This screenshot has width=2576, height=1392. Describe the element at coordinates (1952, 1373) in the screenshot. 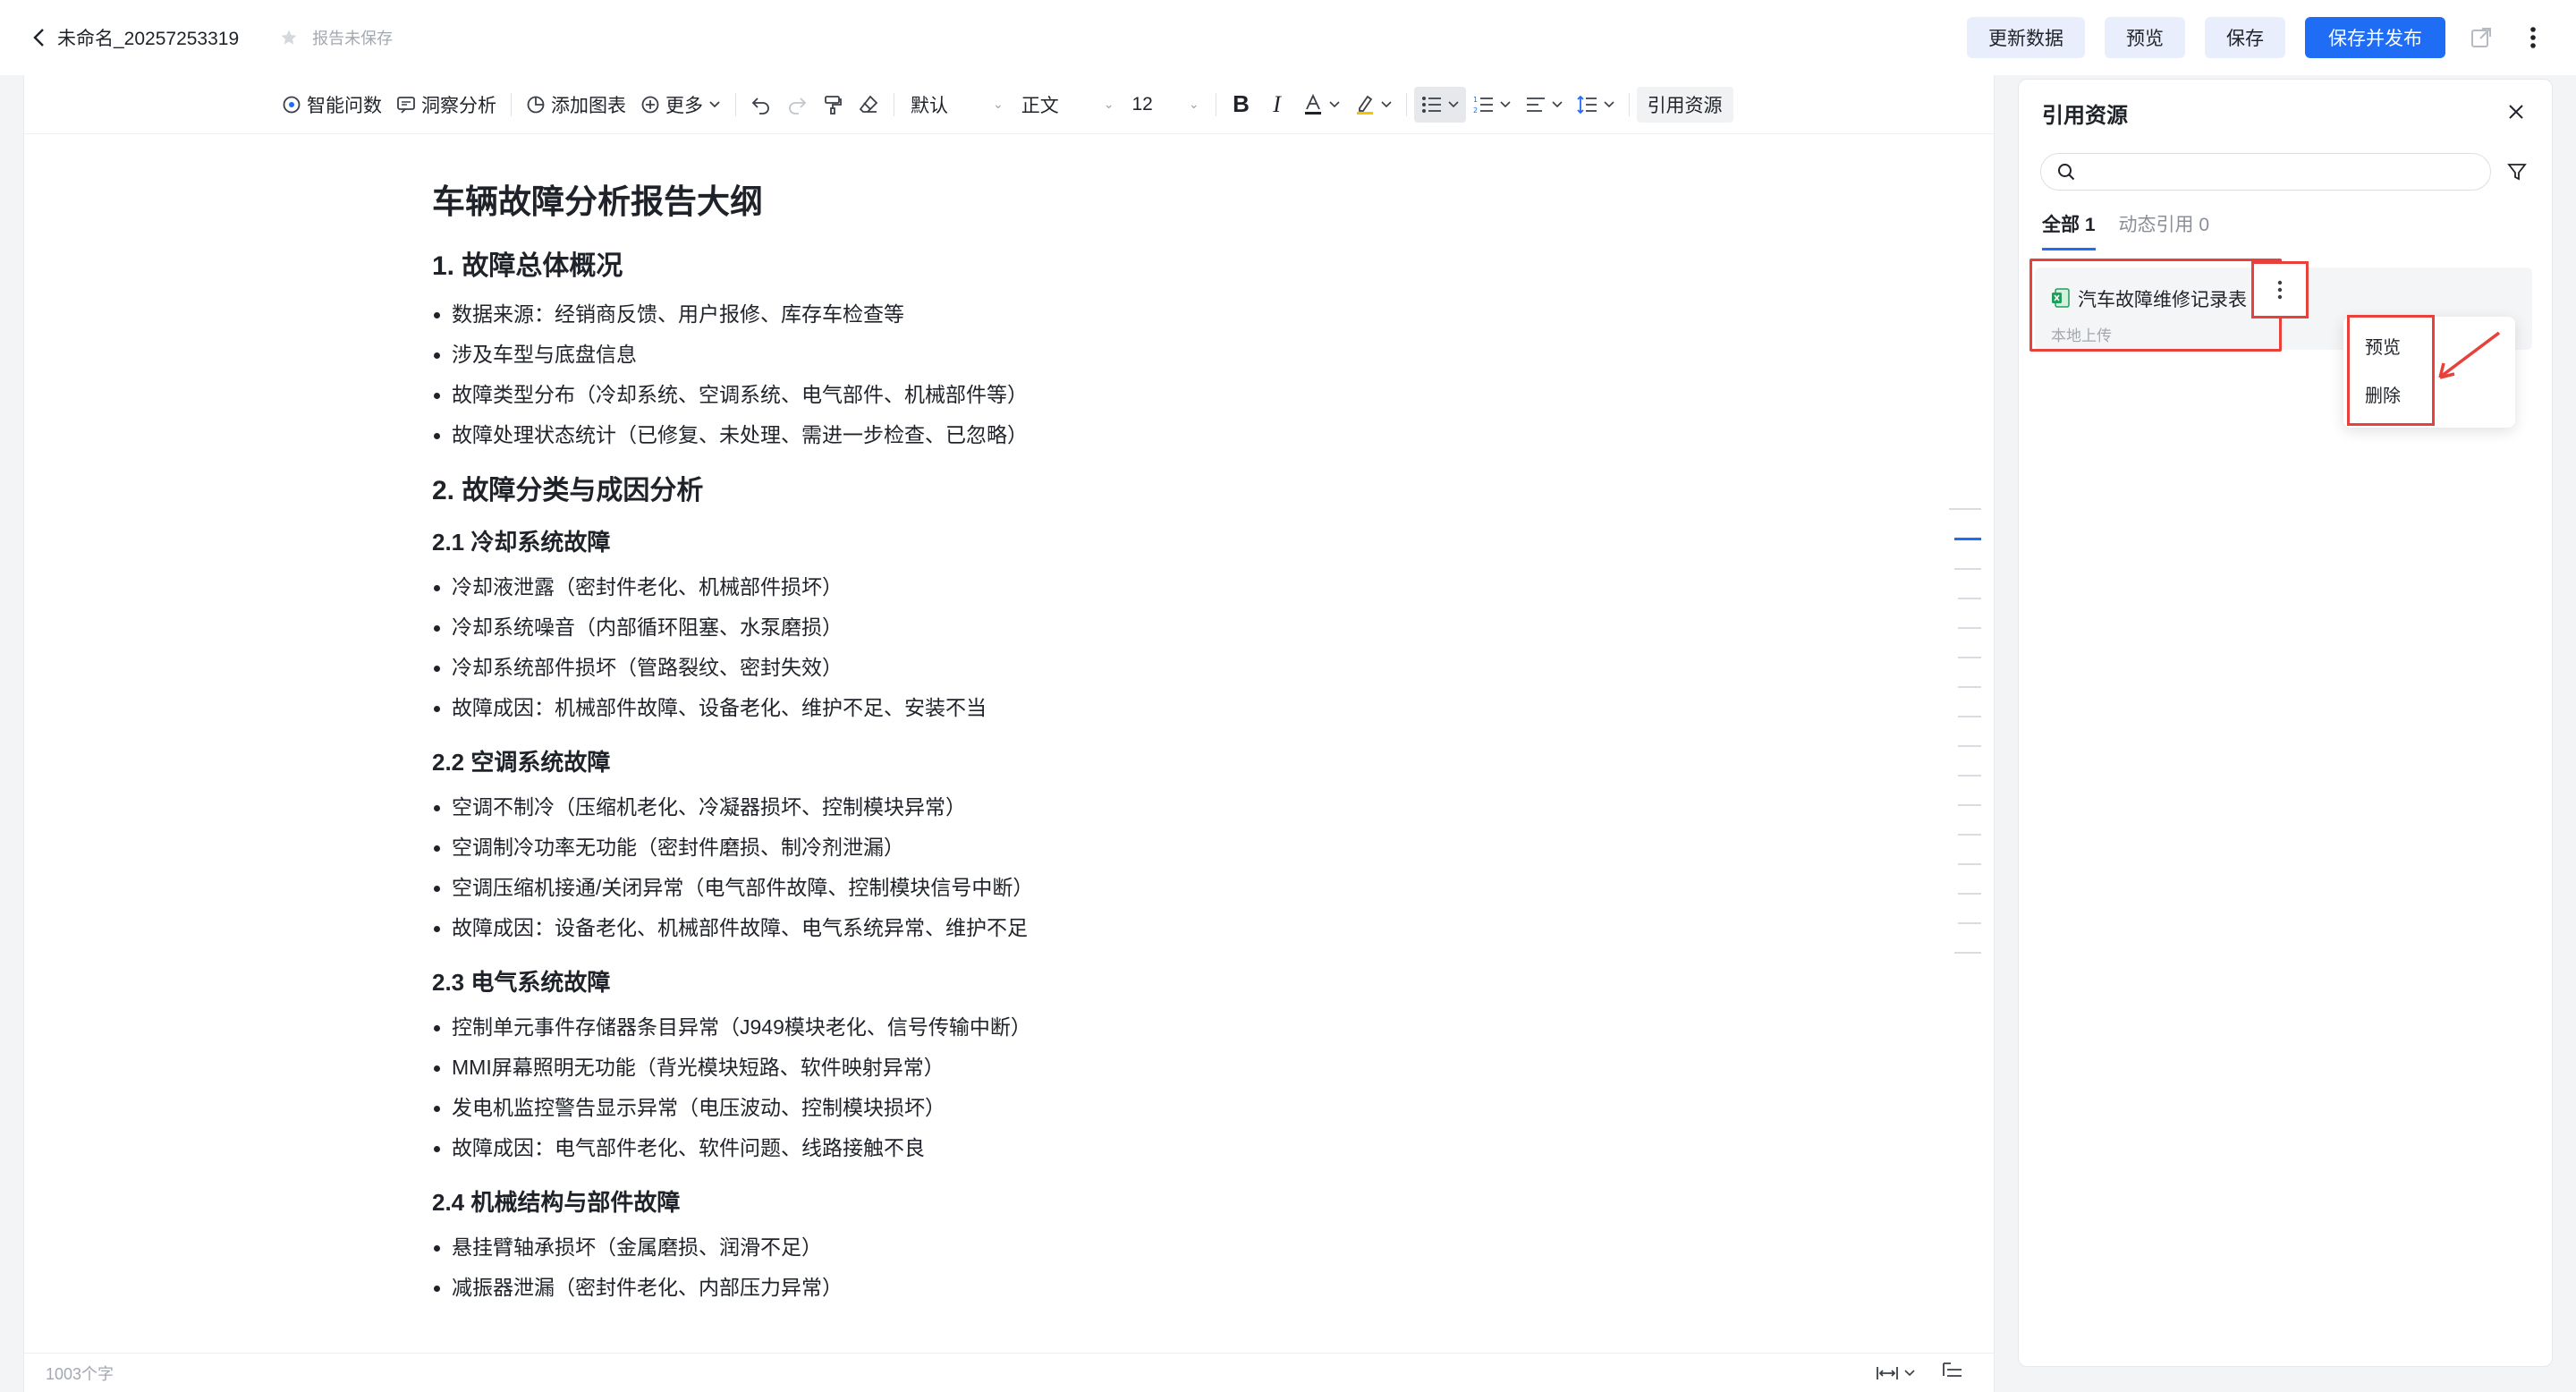

I see `outline-toggle-icon` at that location.